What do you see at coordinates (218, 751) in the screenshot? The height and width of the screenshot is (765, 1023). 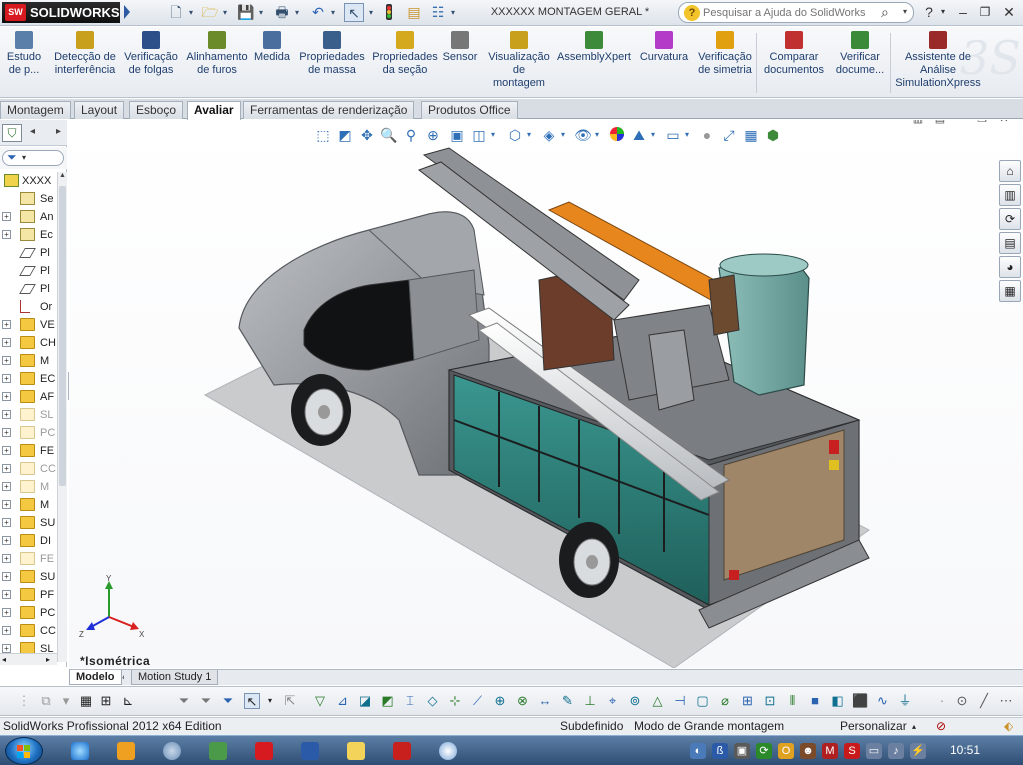 I see `app-icon` at bounding box center [218, 751].